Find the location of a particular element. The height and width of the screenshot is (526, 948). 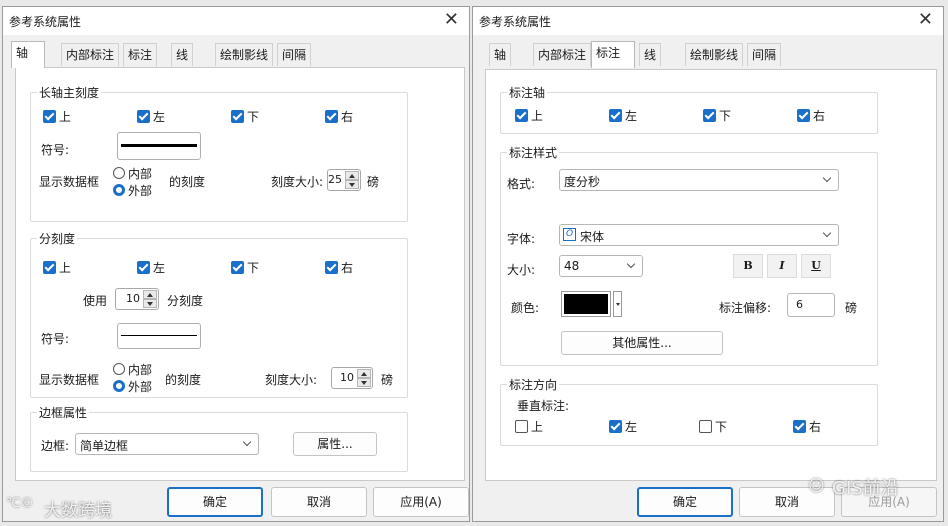

label-right-checkbox is located at coordinates (803, 115).